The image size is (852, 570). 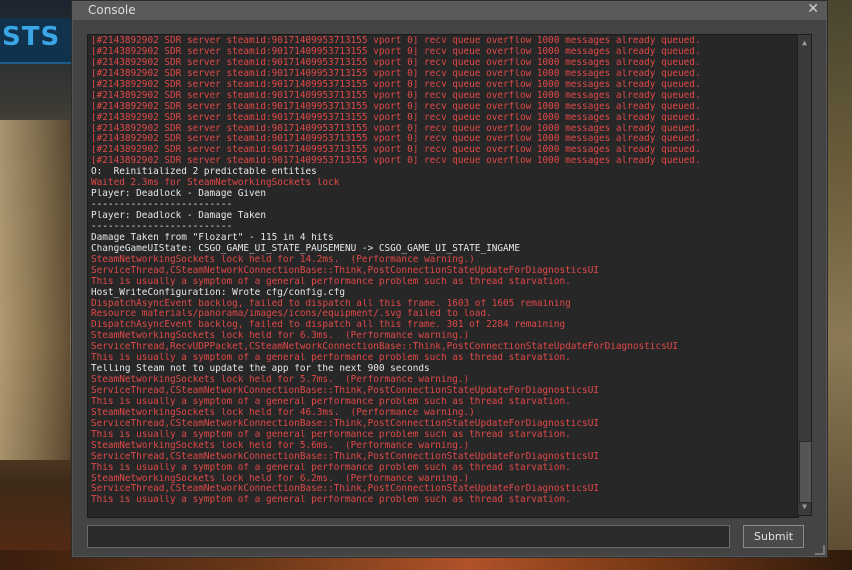 I want to click on background-wall, so click(x=35, y=290).